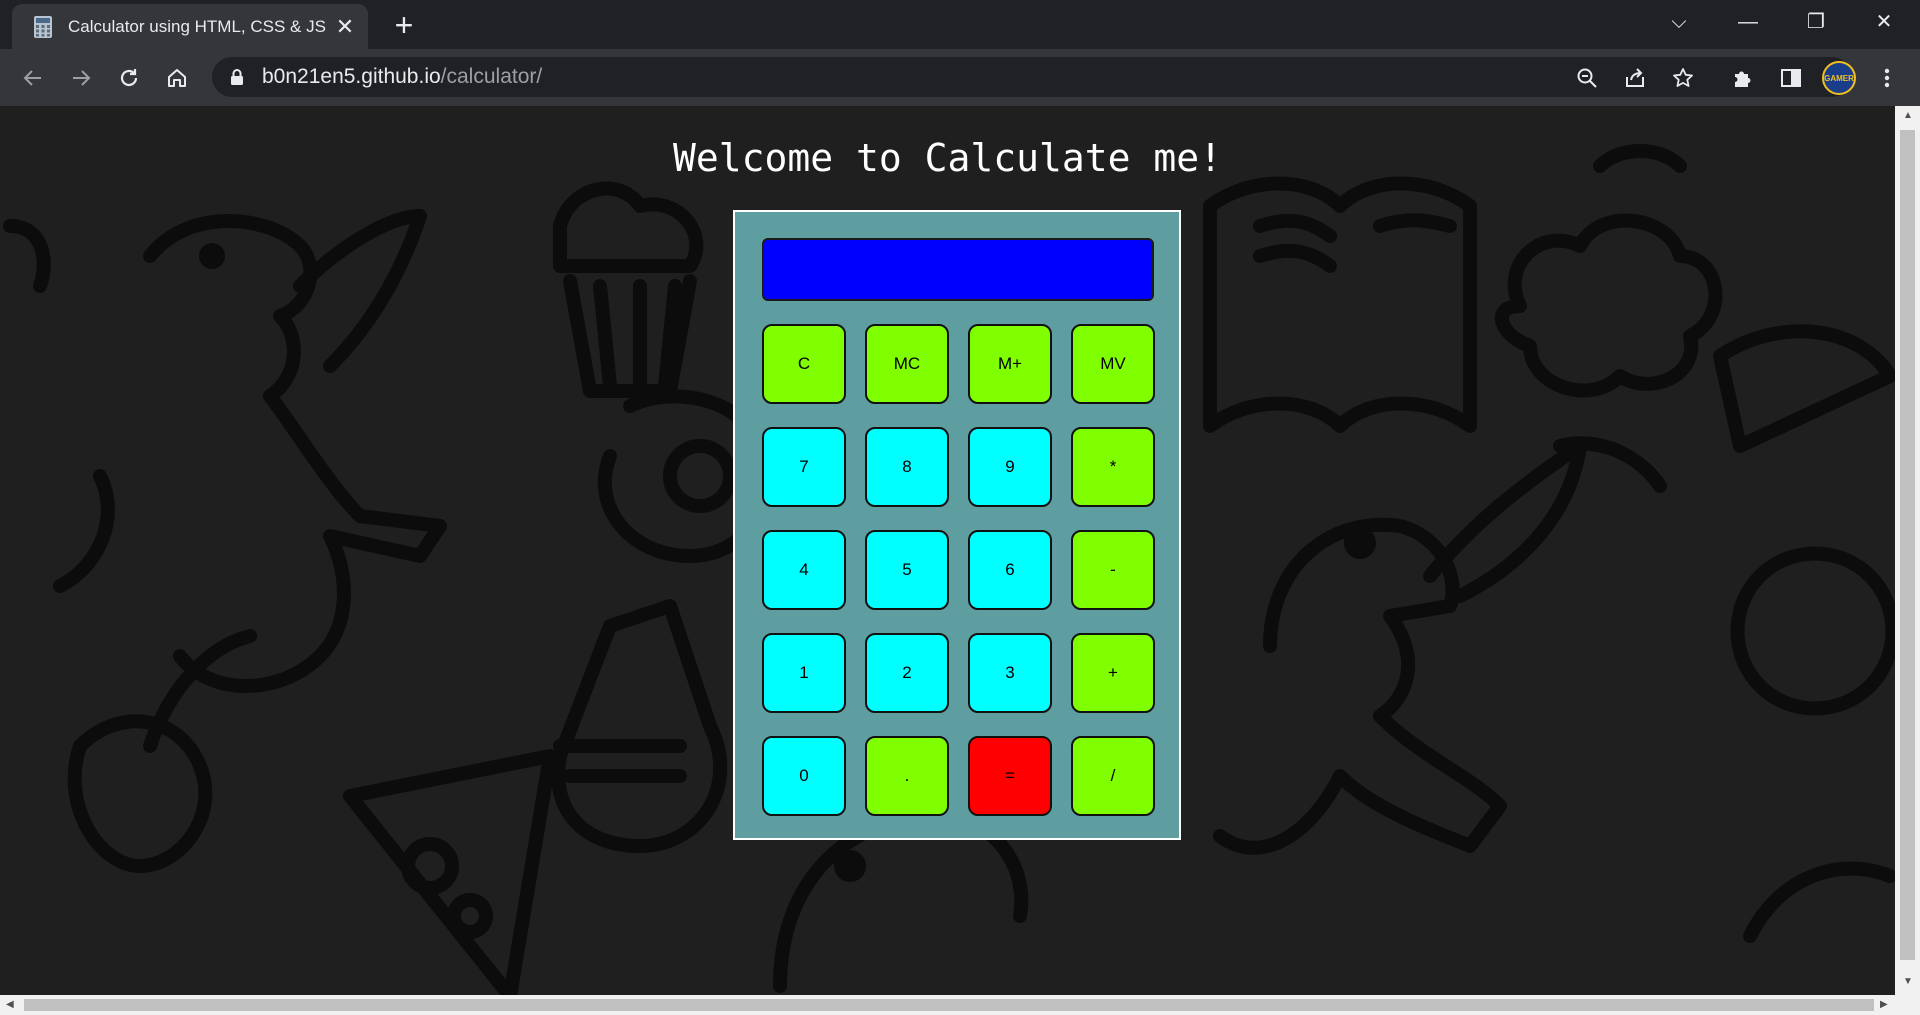  Describe the element at coordinates (1908, 115) in the screenshot. I see `scroll-up-arrow-icon: ▲` at that location.